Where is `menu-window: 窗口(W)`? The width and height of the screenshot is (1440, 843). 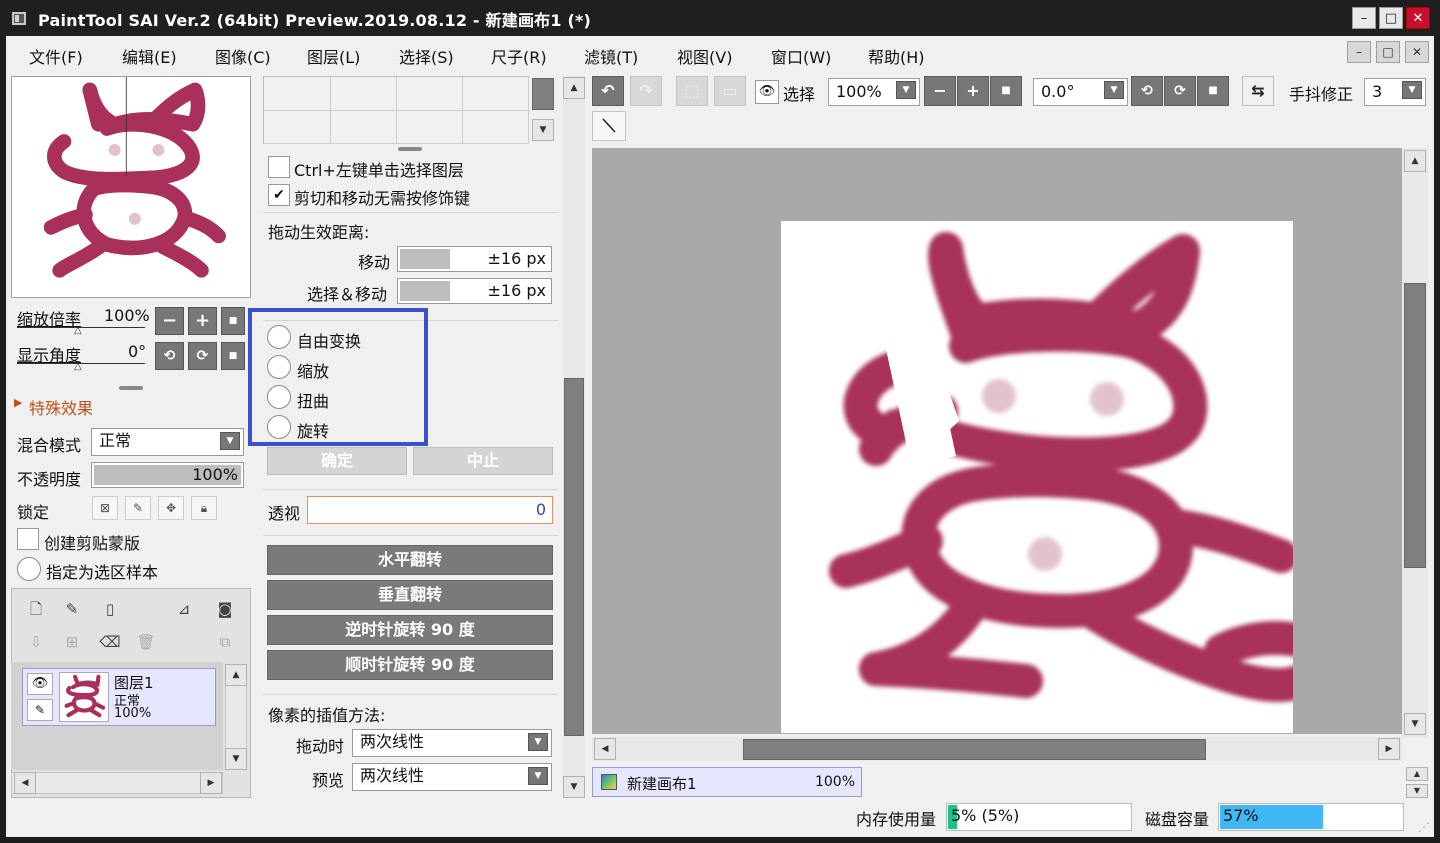 menu-window: 窗口(W) is located at coordinates (801, 56).